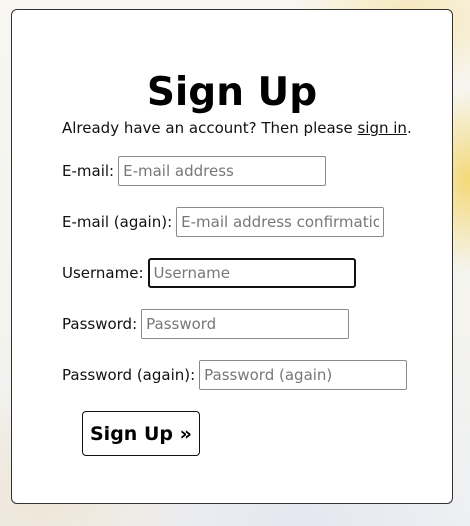 The width and height of the screenshot is (470, 526). I want to click on password-label: Password:, so click(100, 324).